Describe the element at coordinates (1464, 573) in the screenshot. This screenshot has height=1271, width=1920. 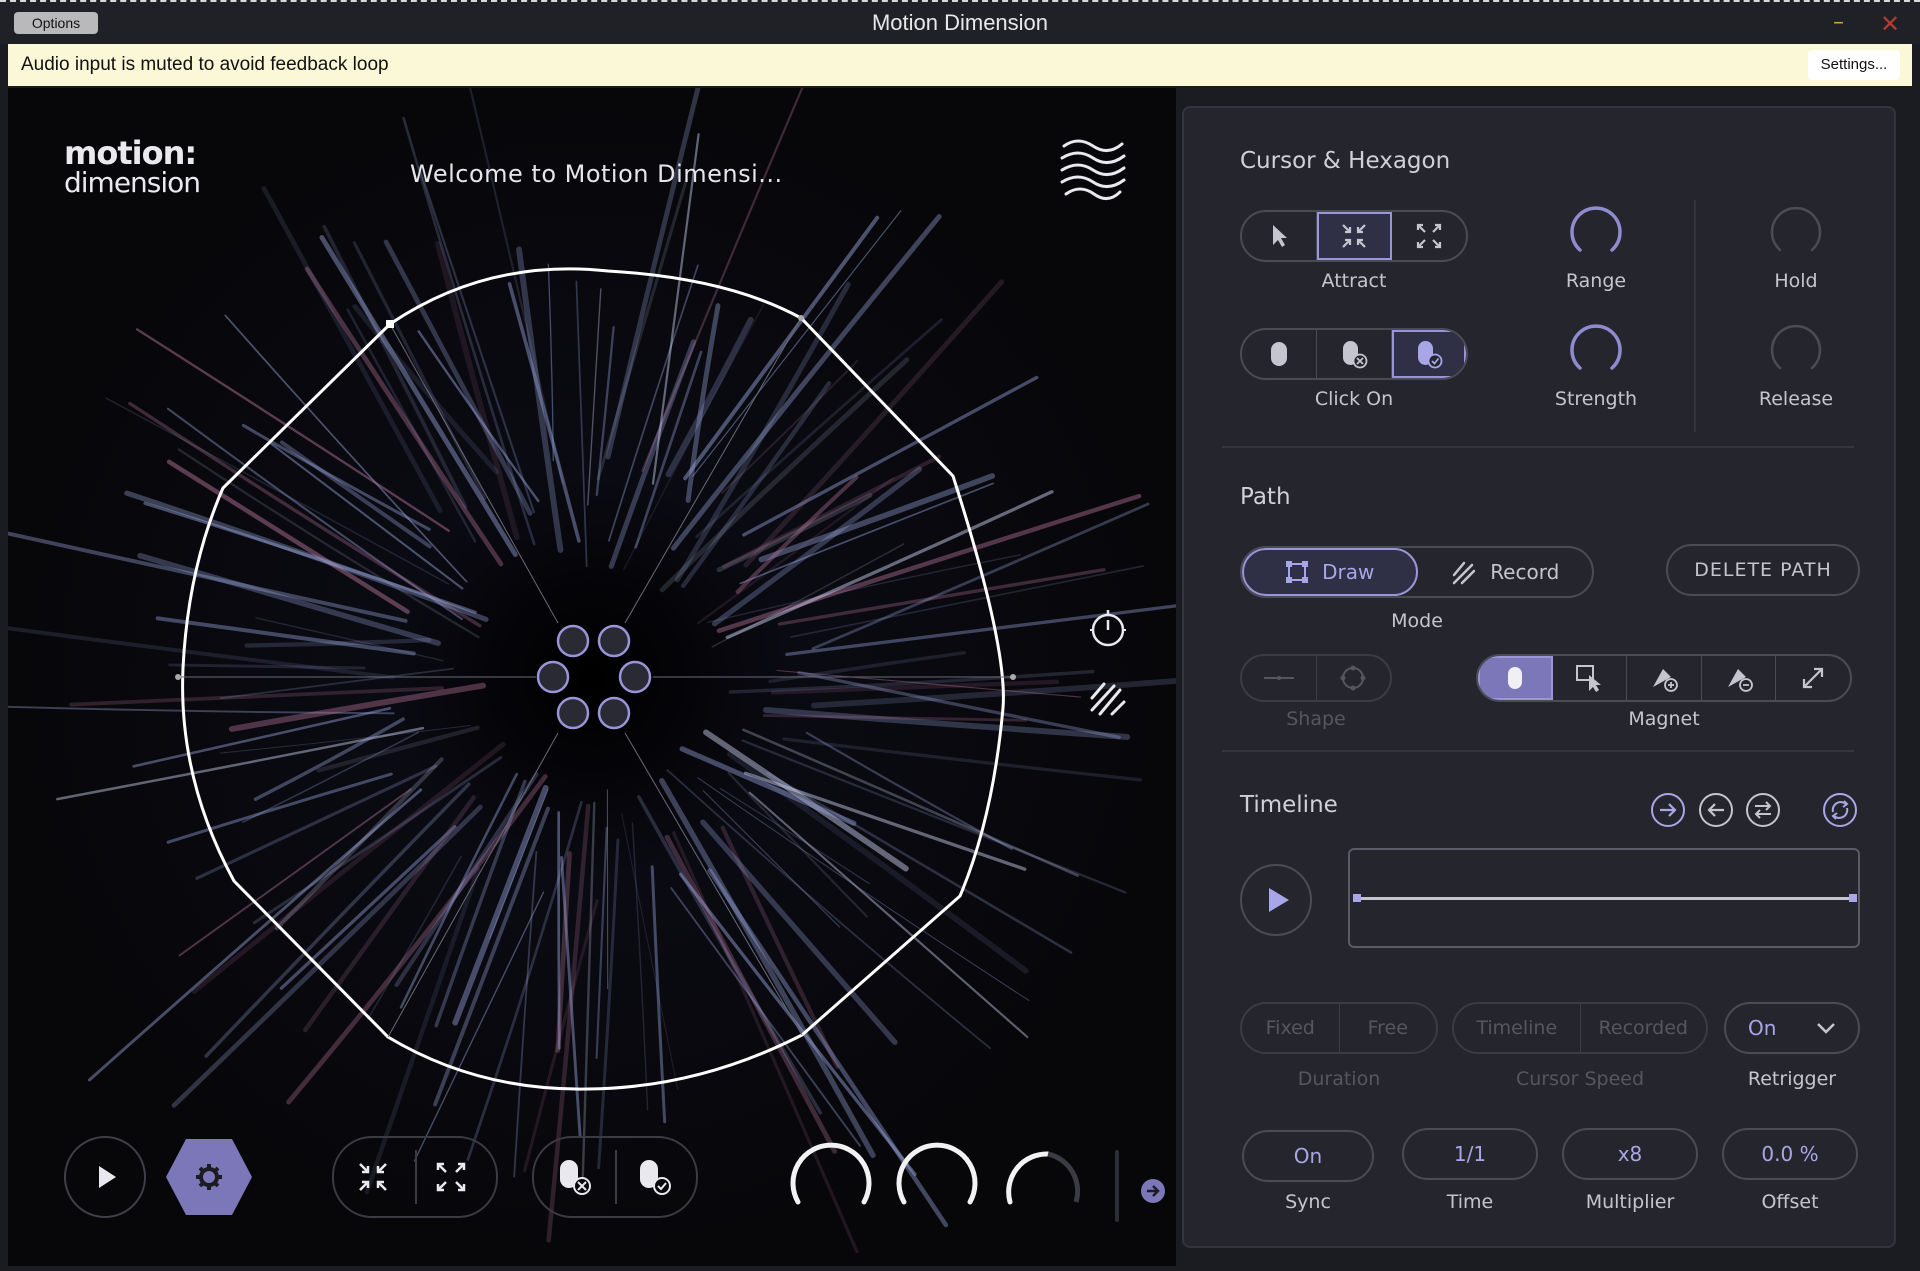
I see `record-path-icon` at that location.